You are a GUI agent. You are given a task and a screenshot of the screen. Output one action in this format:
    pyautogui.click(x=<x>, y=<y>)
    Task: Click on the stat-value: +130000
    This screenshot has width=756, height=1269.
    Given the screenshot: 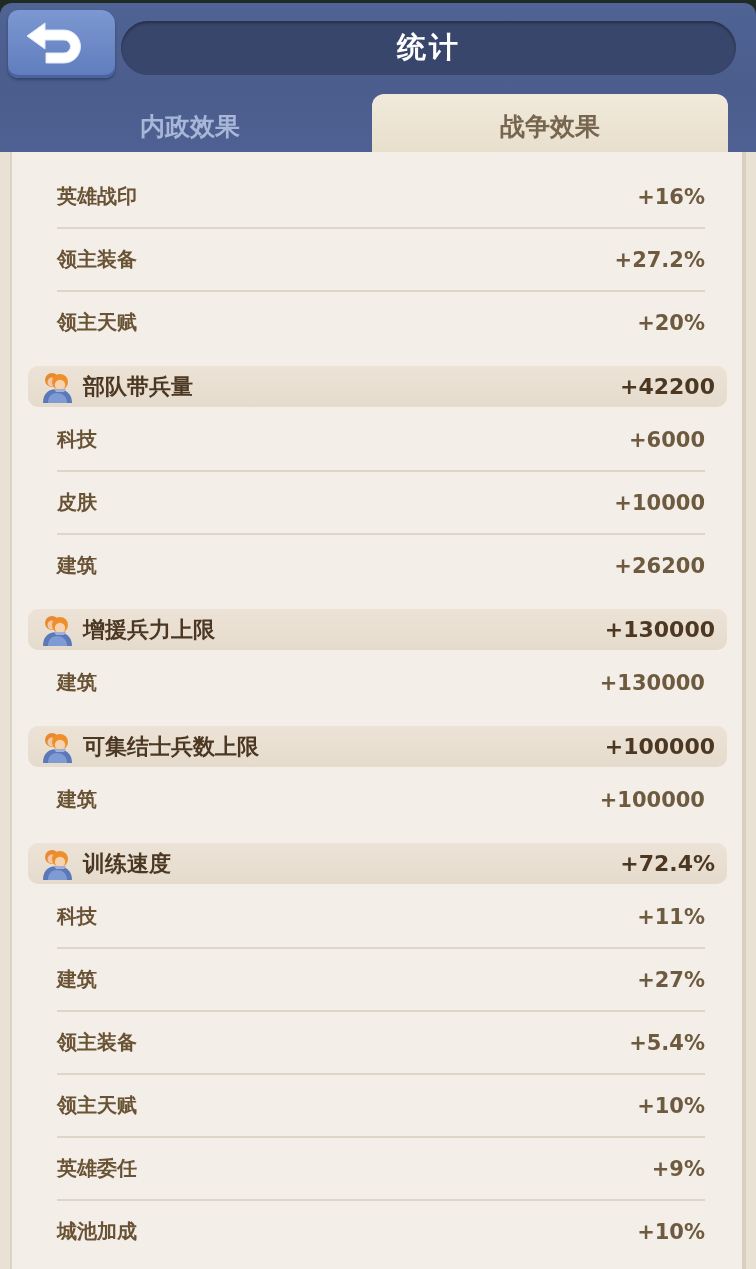 What is the action you would take?
    pyautogui.click(x=652, y=682)
    